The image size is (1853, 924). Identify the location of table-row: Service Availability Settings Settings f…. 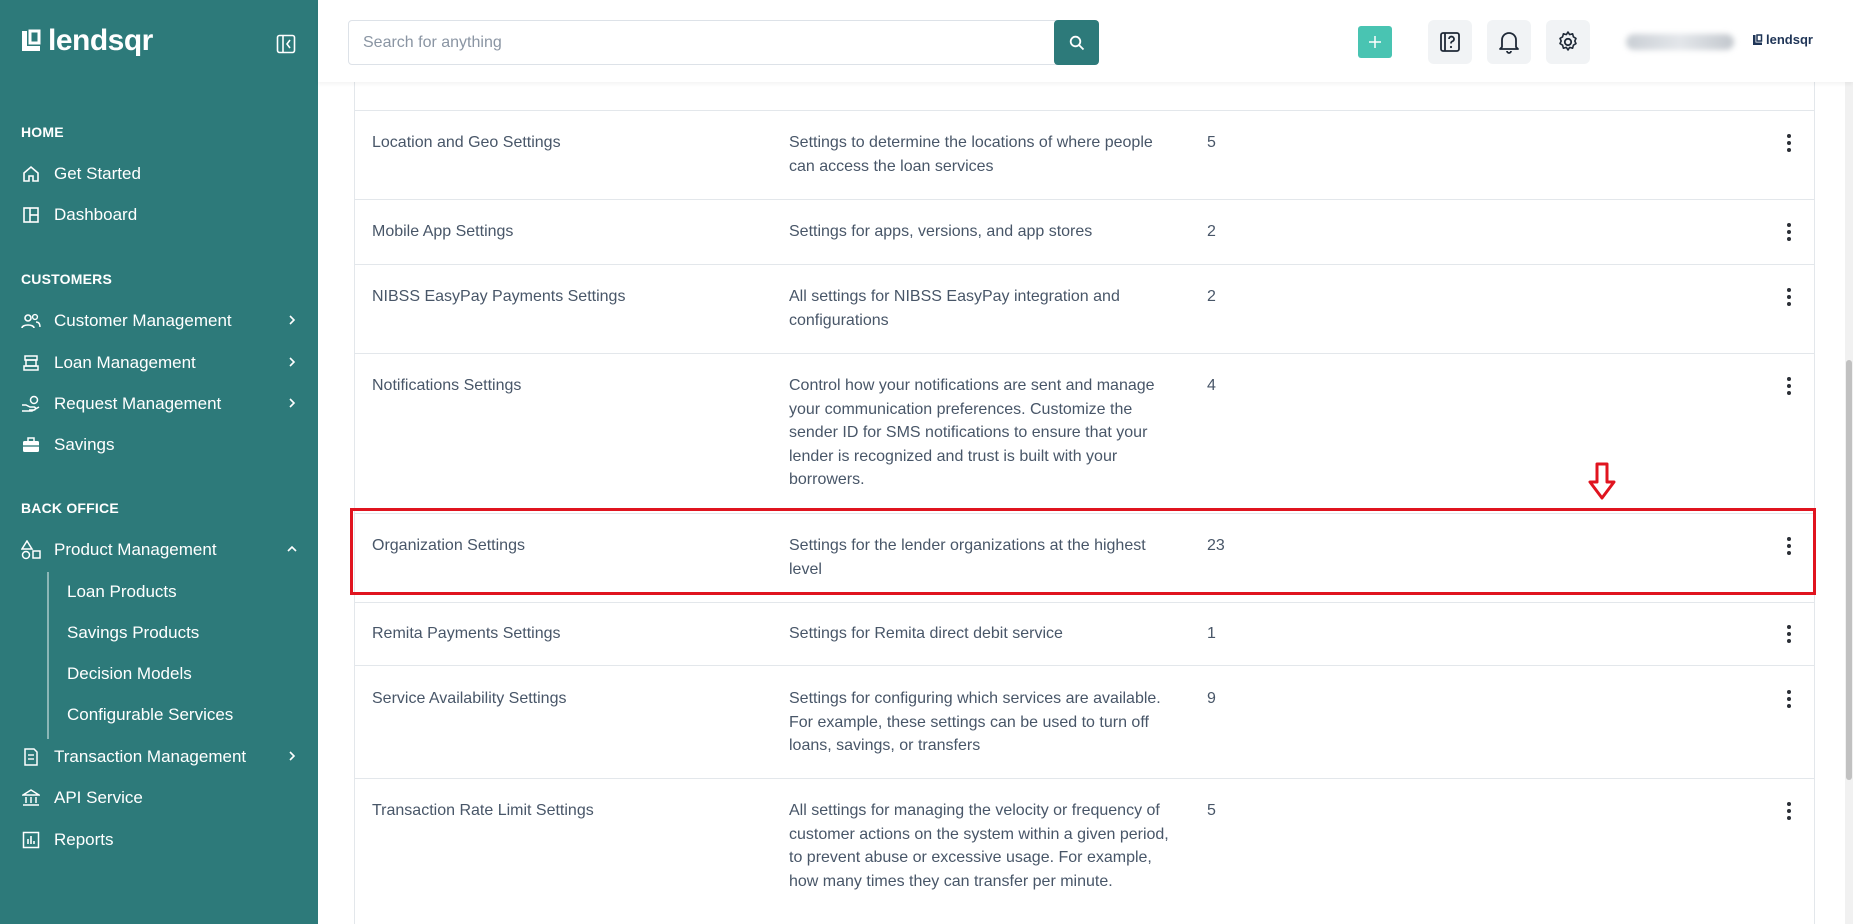
(1084, 722).